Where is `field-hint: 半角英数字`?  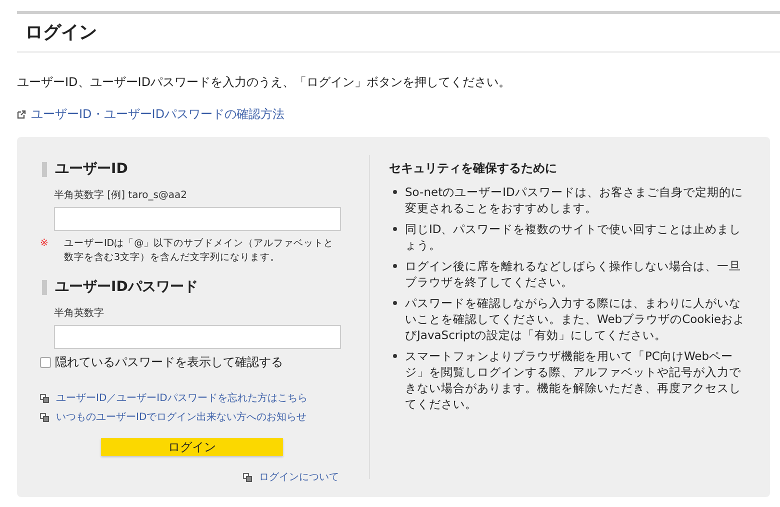 field-hint: 半角英数字 is located at coordinates (79, 313).